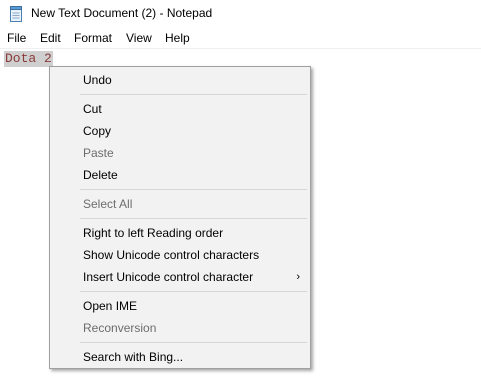 The image size is (481, 391). I want to click on menu-help: Help, so click(177, 38).